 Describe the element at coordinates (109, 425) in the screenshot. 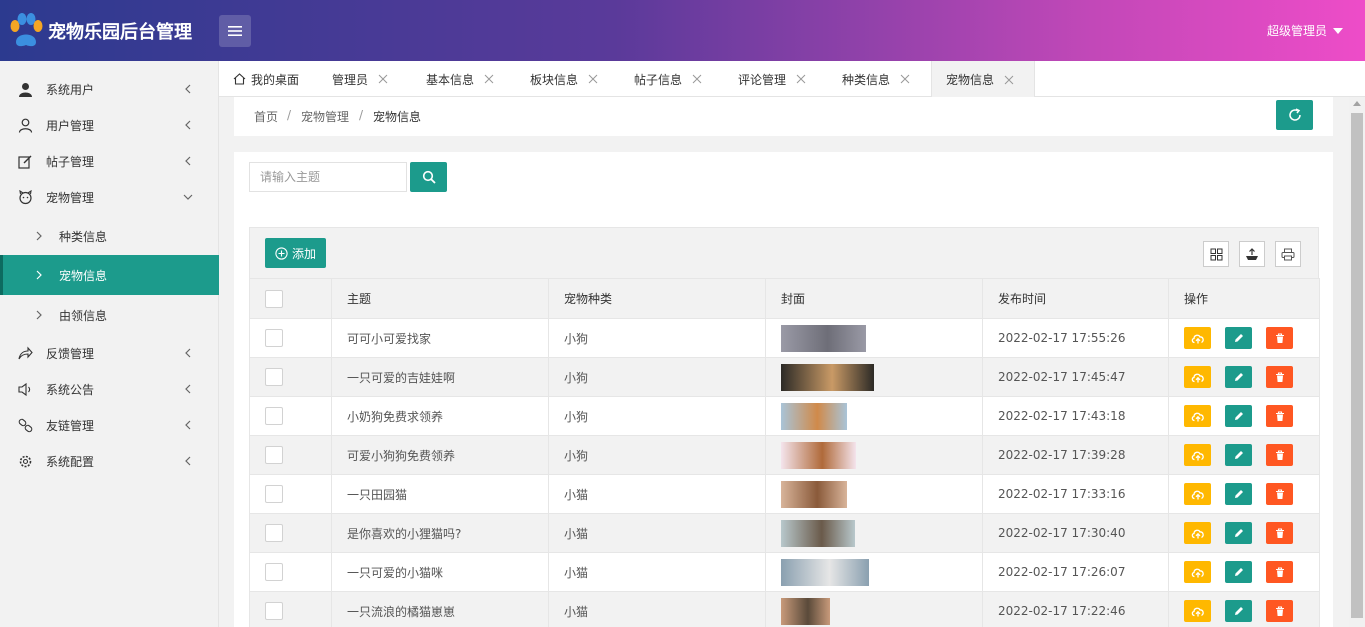

I see `sidebar-item-links-mgmt: 友链管理` at that location.